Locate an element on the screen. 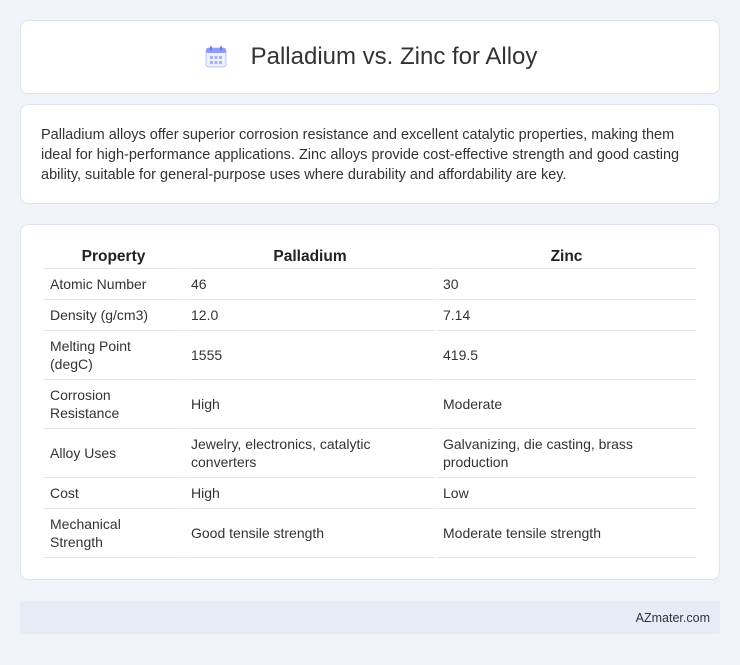 The image size is (740, 665). table-header-row: Property Palladium Zinc is located at coordinates (370, 257).